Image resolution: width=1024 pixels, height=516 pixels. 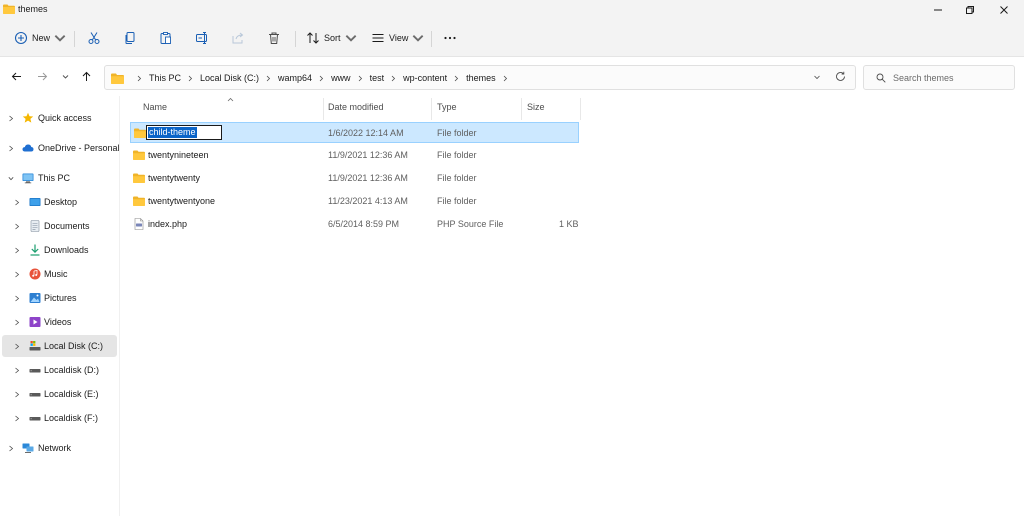 I want to click on back-button, so click(x=16, y=76).